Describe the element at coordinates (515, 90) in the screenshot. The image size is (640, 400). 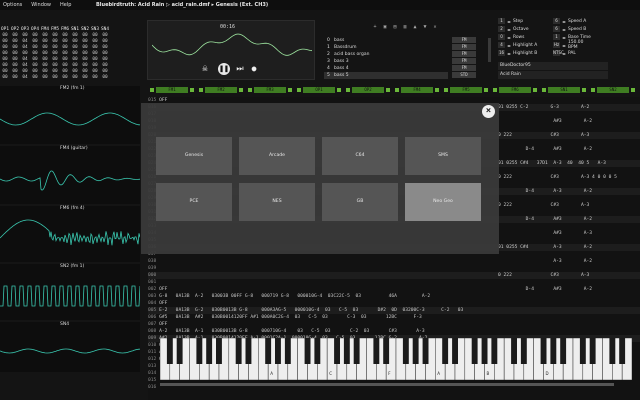
I see `channel-tab: FM6` at that location.